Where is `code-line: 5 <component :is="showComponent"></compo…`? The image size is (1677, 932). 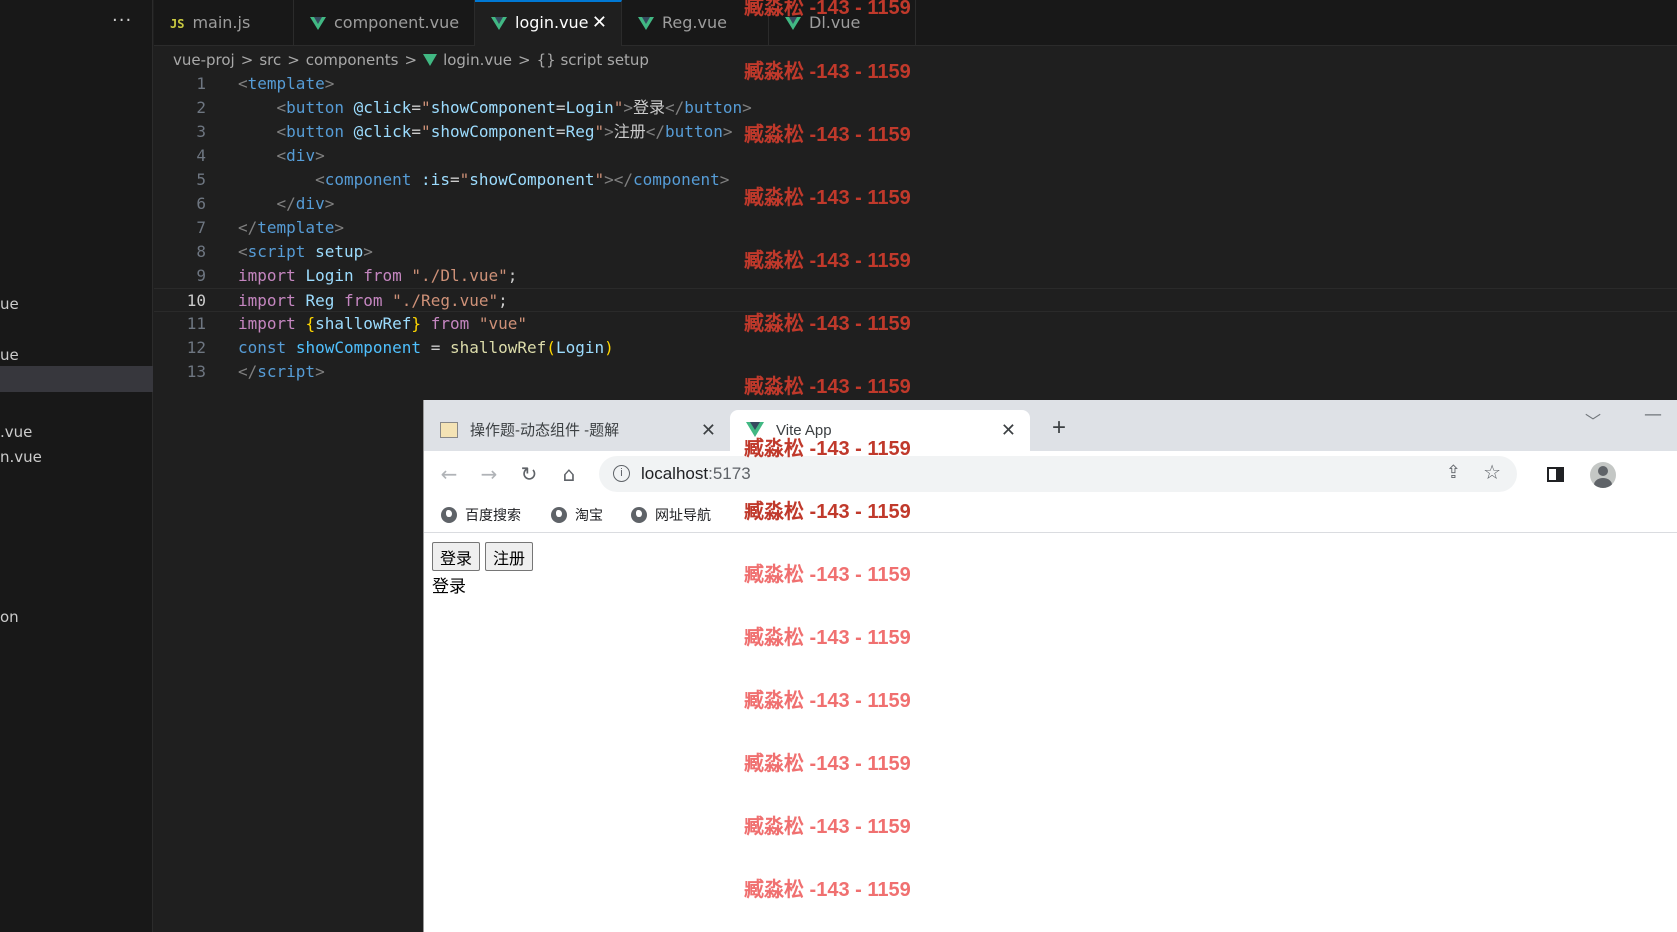 code-line: 5 <component :is="showComponent"></compo… is located at coordinates (915, 180).